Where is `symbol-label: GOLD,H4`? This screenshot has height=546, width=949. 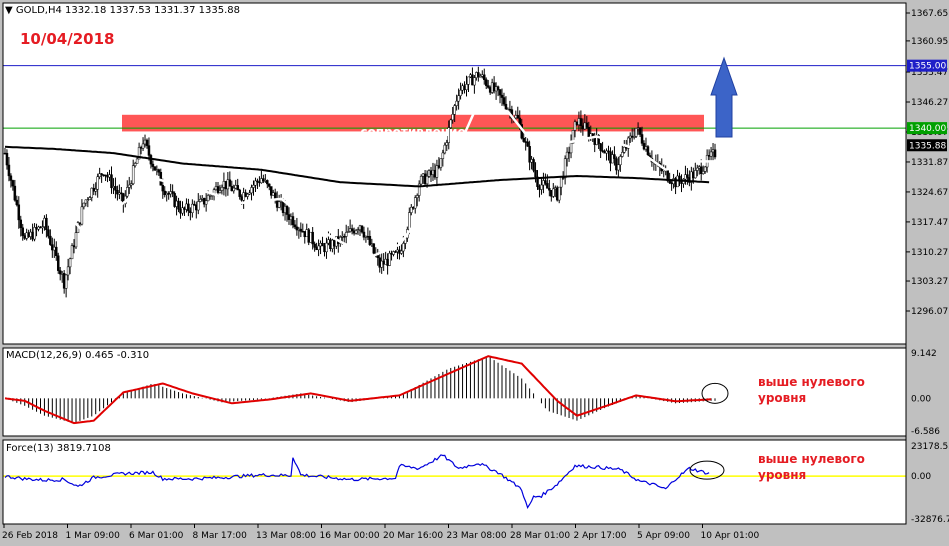 symbol-label: GOLD,H4 is located at coordinates (38, 10).